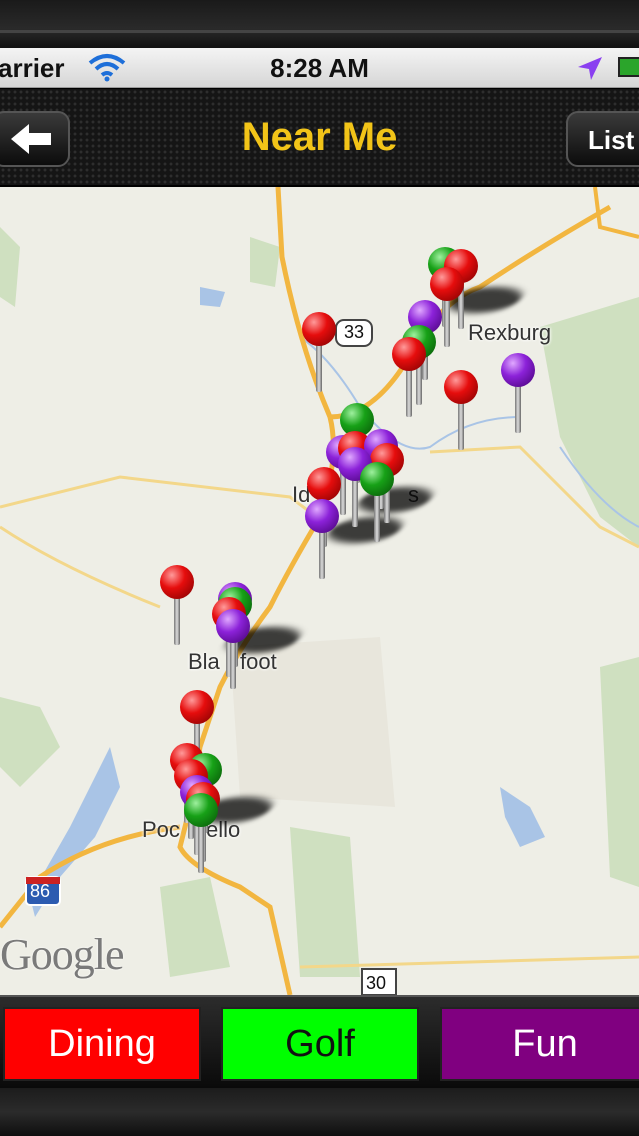 The width and height of the screenshot is (639, 1136). I want to click on battery-icon, so click(628, 67).